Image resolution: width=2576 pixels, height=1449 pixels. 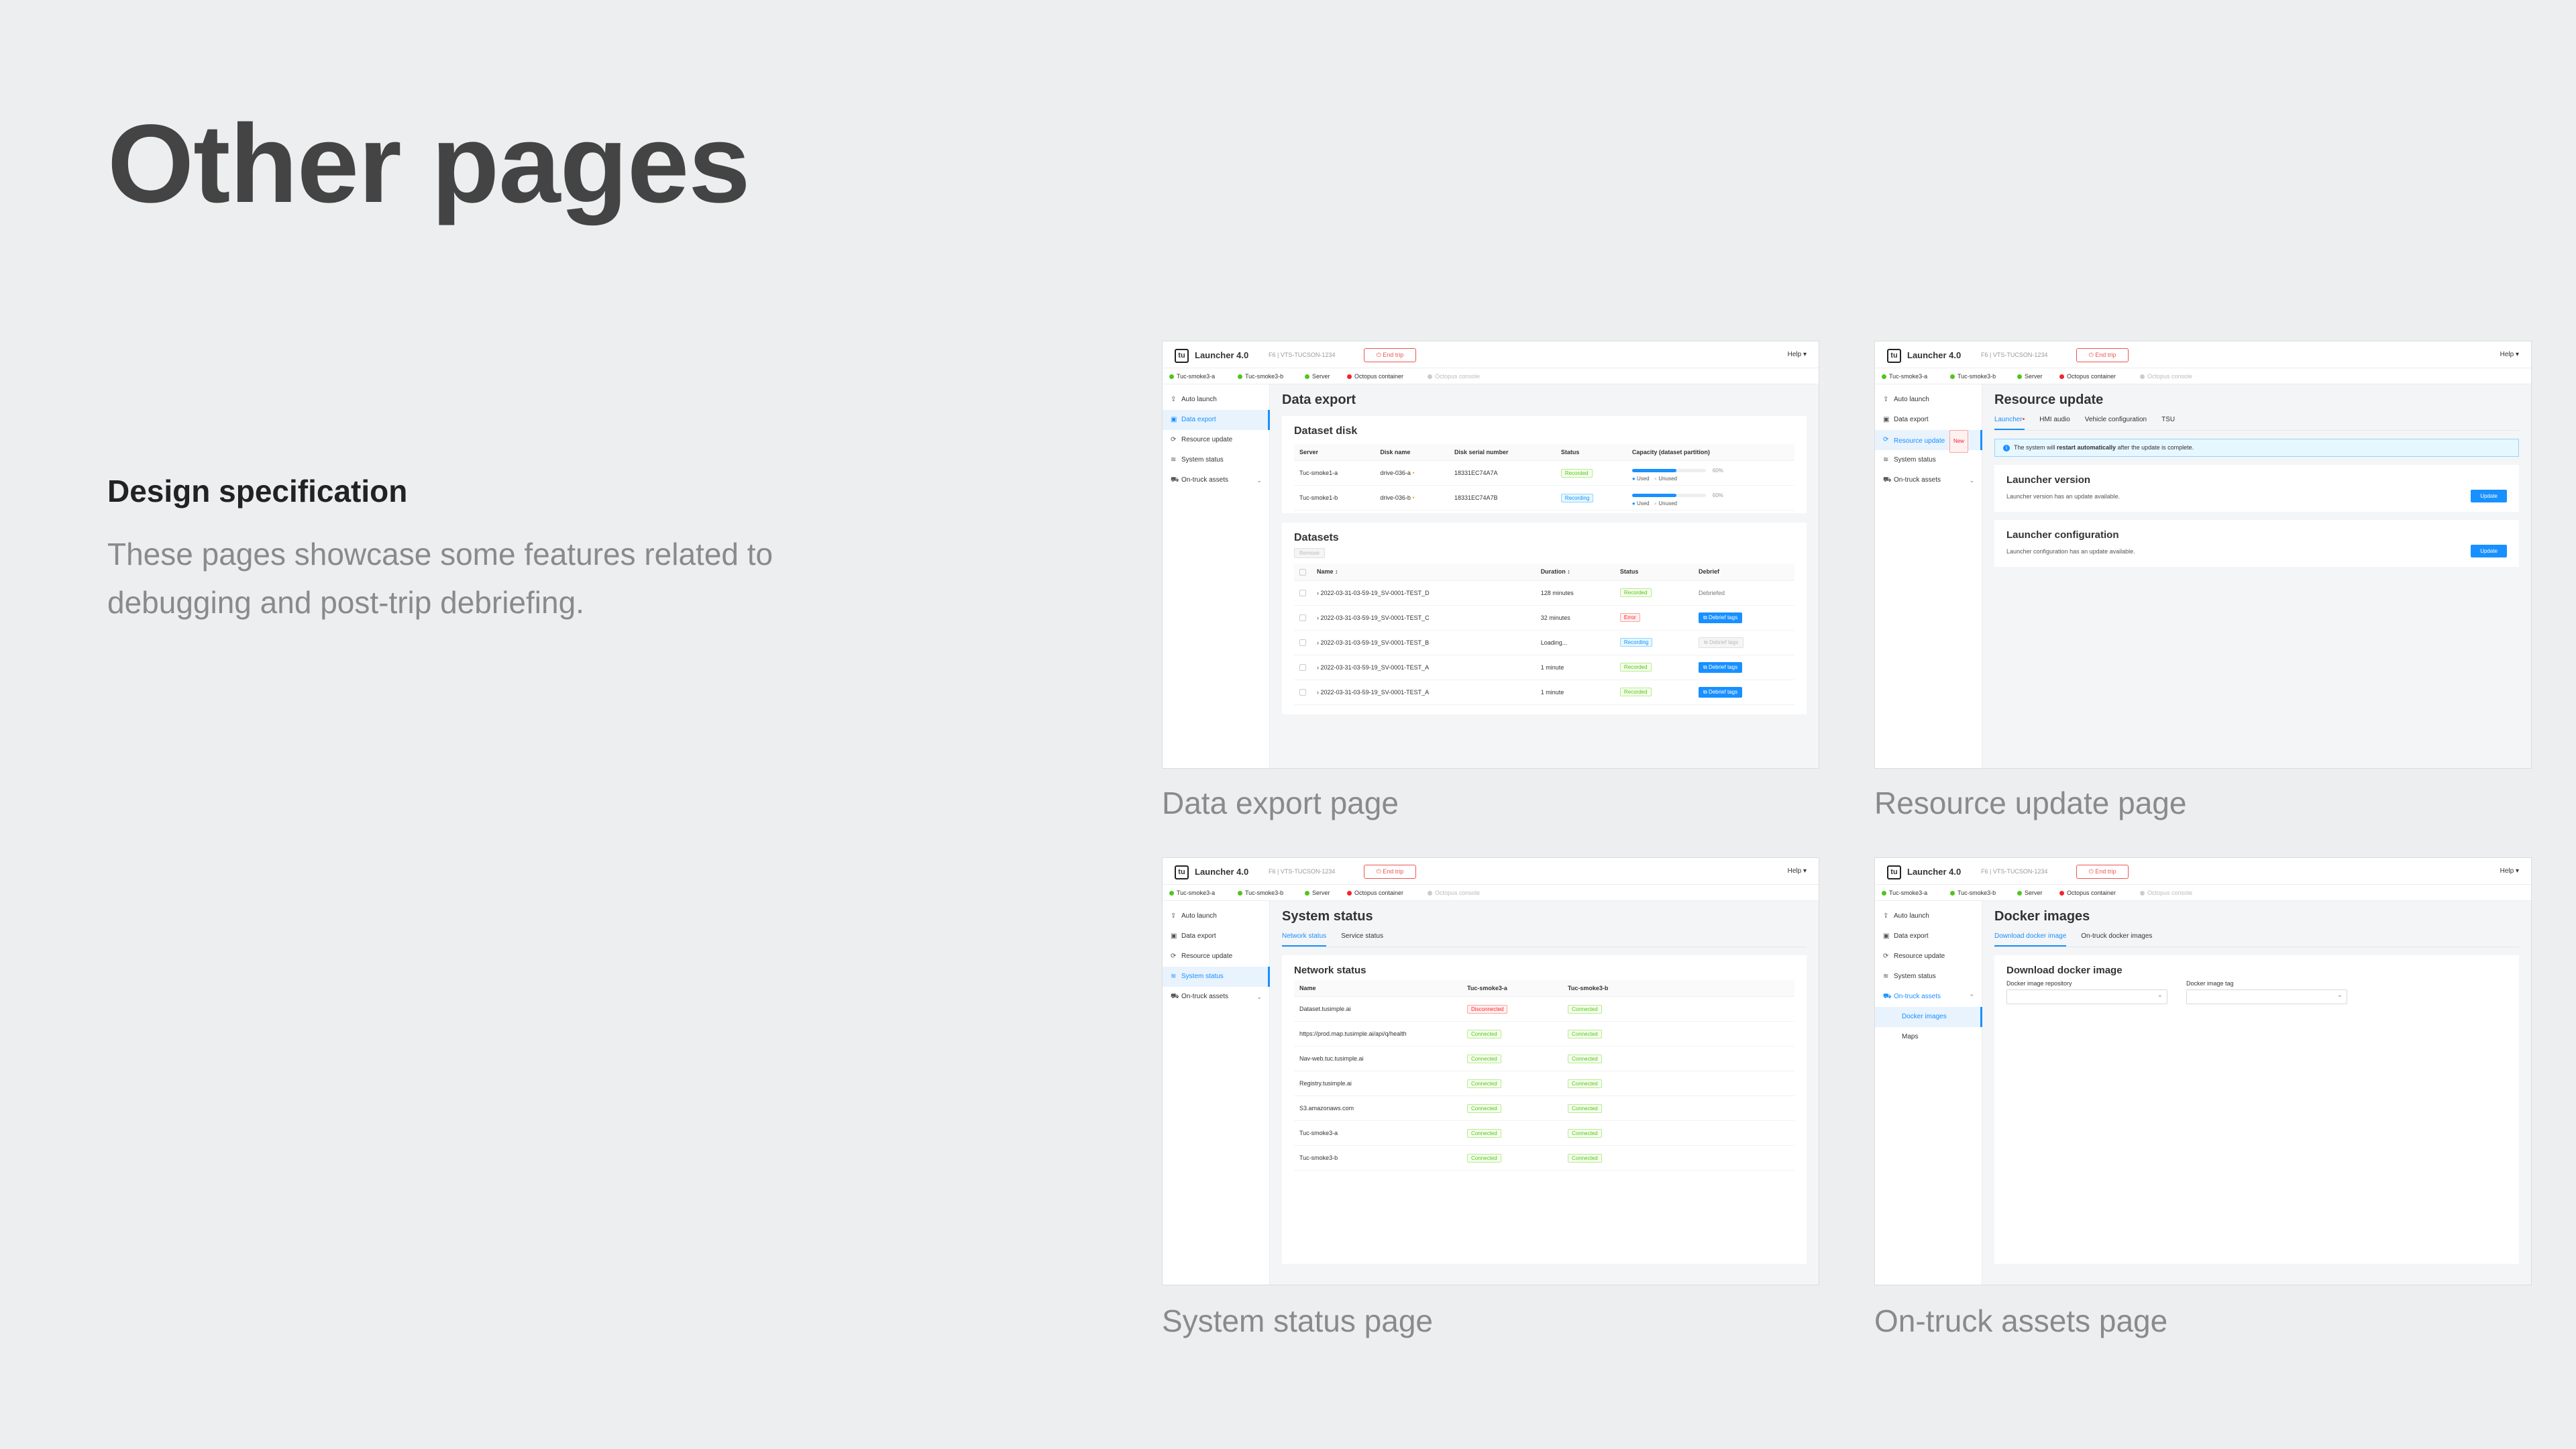 What do you see at coordinates (2009, 423) in the screenshot?
I see `tab-launcher: Launcher•` at bounding box center [2009, 423].